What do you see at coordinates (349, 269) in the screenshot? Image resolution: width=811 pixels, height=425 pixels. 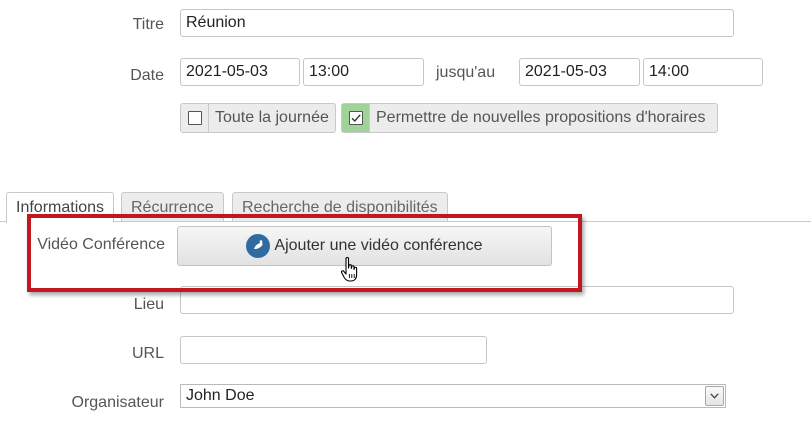 I see `hand-cursor-icon` at bounding box center [349, 269].